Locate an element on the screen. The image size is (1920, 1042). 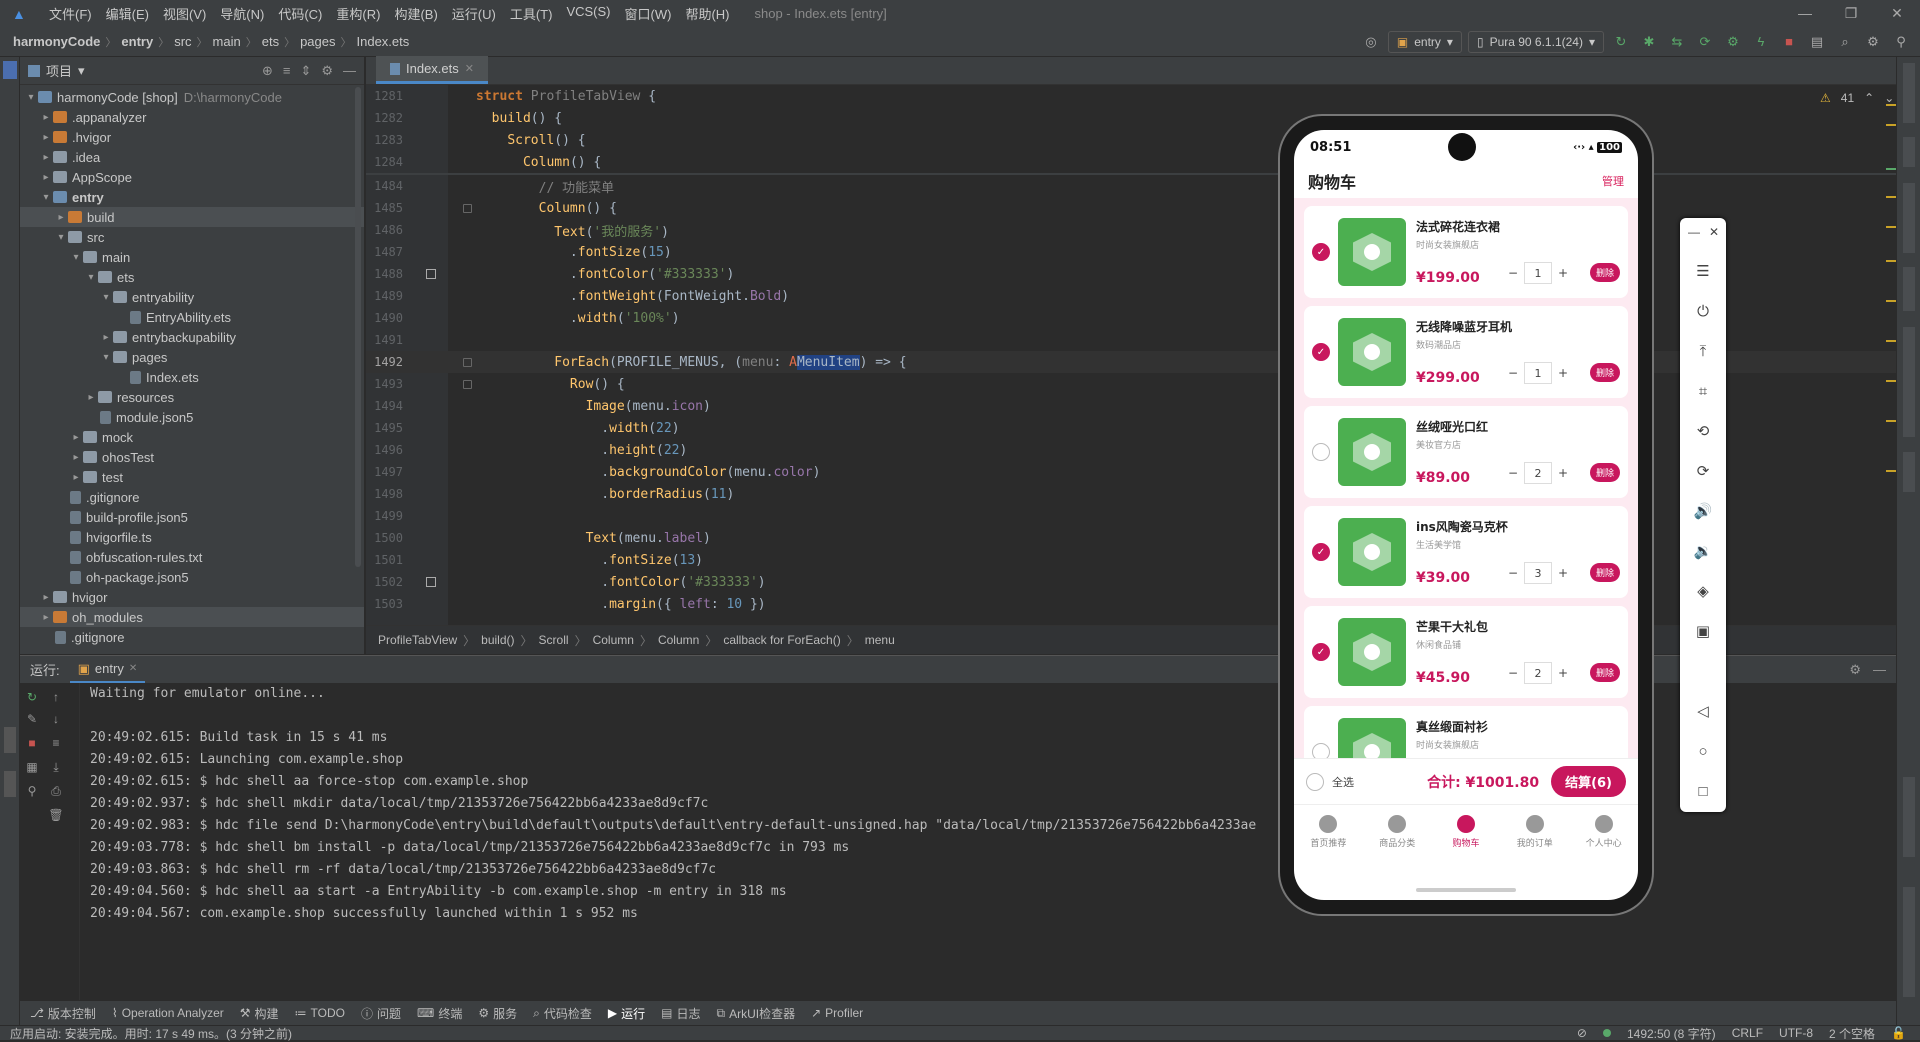
chevron-up-icon: ⌃ is located at coordinates (1869, 98).